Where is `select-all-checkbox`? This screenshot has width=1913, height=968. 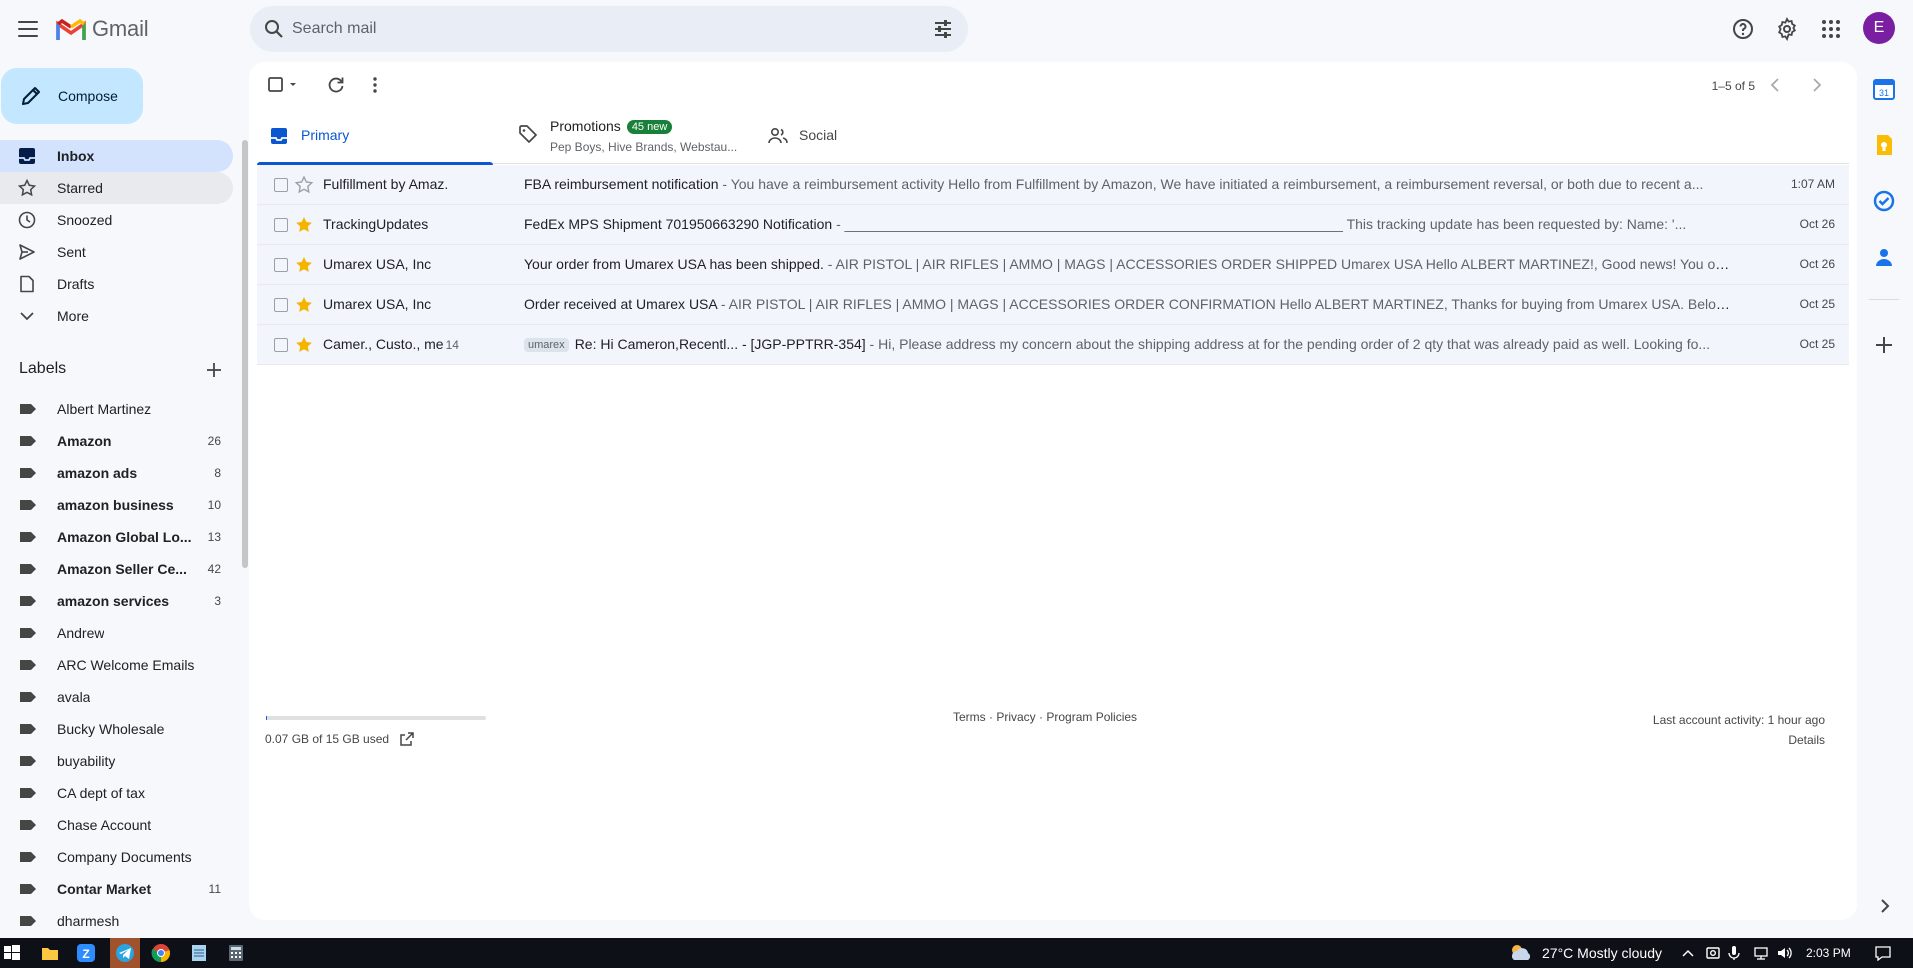 select-all-checkbox is located at coordinates (285, 86).